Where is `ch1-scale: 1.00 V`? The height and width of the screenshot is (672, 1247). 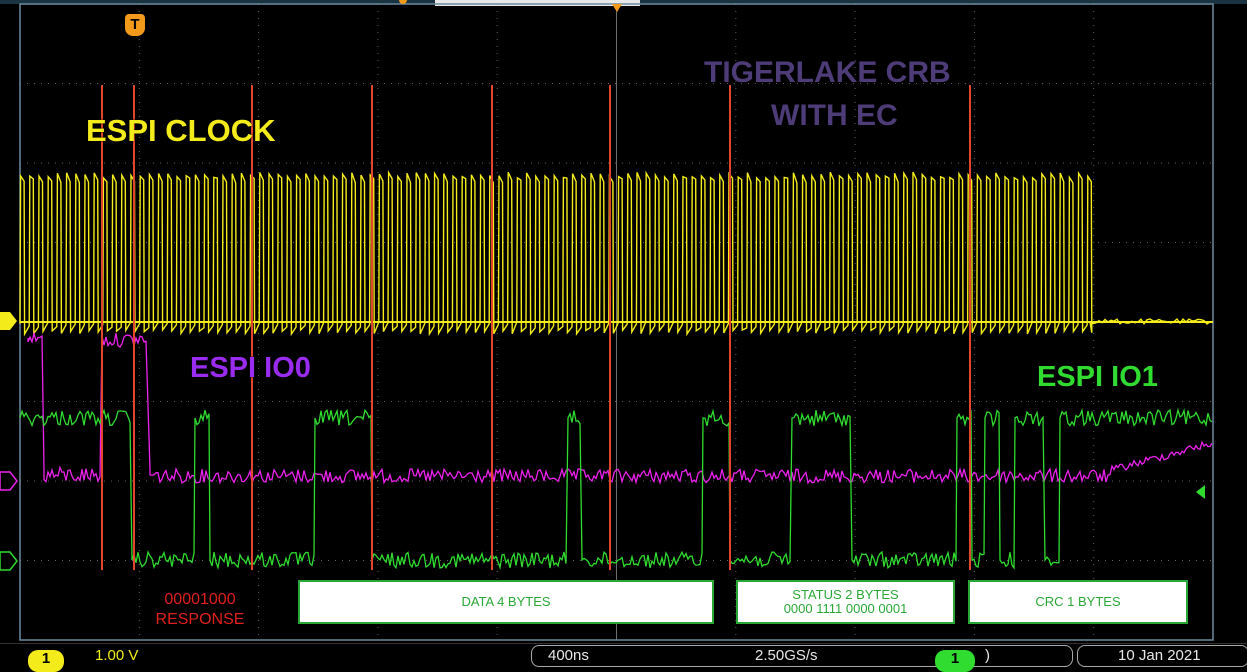 ch1-scale: 1.00 V is located at coordinates (116, 655).